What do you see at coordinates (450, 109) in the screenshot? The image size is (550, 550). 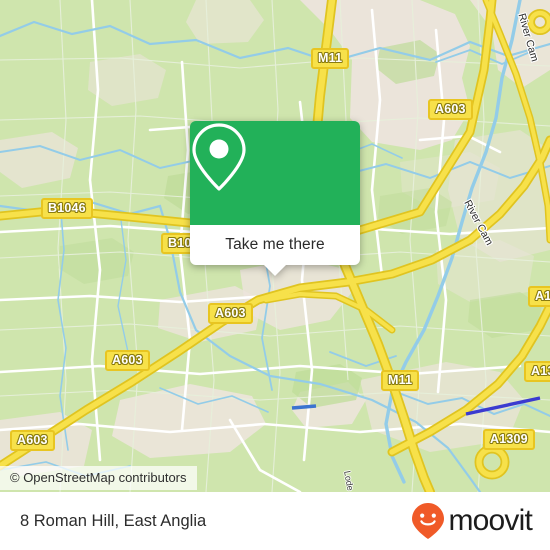 I see `road-shield-a603-northeast: A603` at bounding box center [450, 109].